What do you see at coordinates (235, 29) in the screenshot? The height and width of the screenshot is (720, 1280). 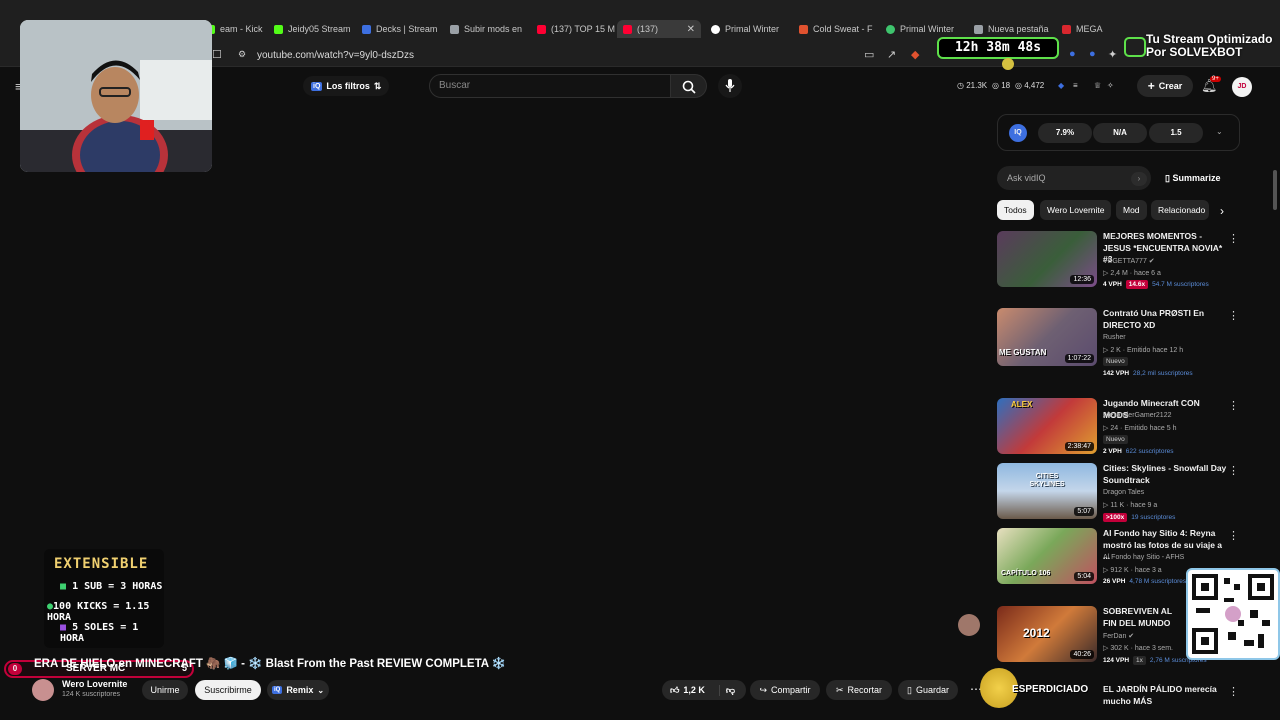 I see `browser-tab: eam - Kick D` at bounding box center [235, 29].